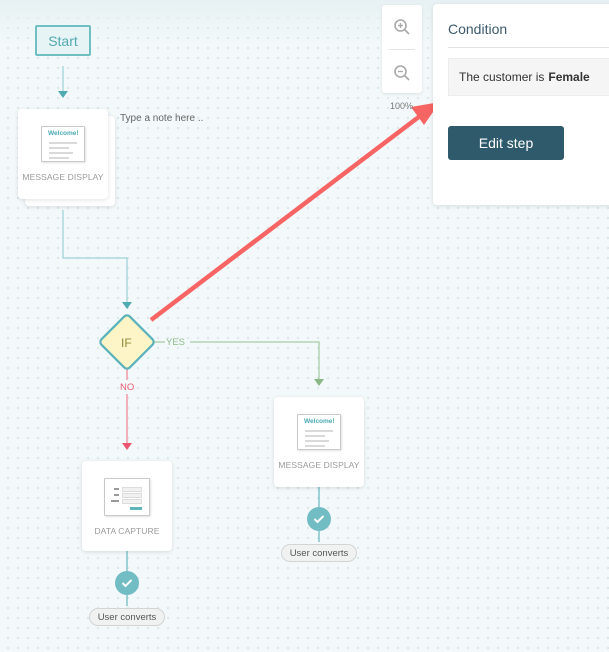 The height and width of the screenshot is (652, 609). What do you see at coordinates (478, 29) in the screenshot?
I see `panel-title: Condition` at bounding box center [478, 29].